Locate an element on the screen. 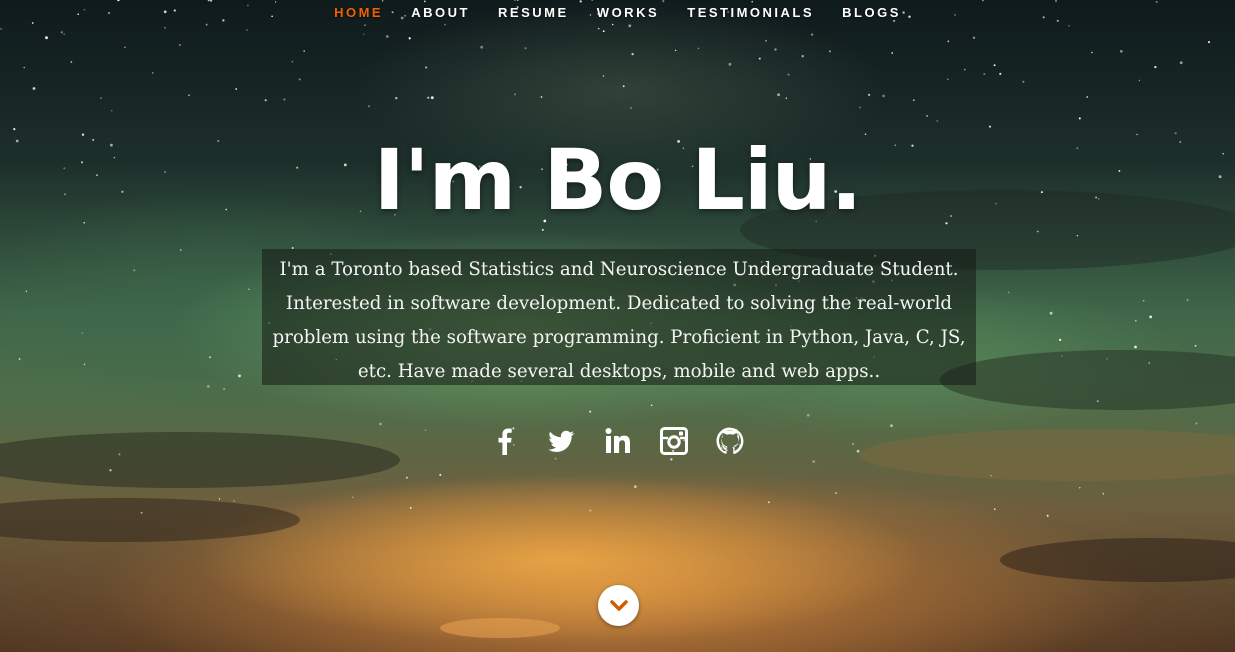  nav-home: HOME is located at coordinates (358, 12).